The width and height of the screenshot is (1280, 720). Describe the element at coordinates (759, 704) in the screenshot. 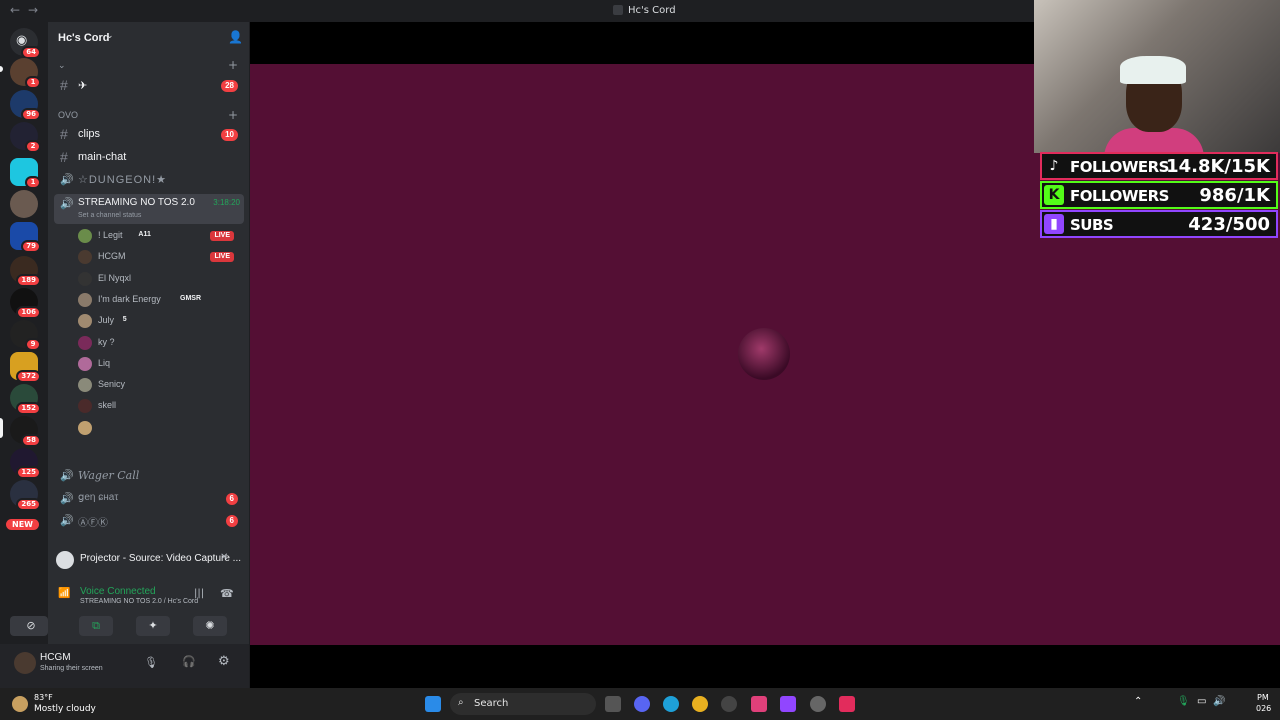

I see `slack-icon` at that location.